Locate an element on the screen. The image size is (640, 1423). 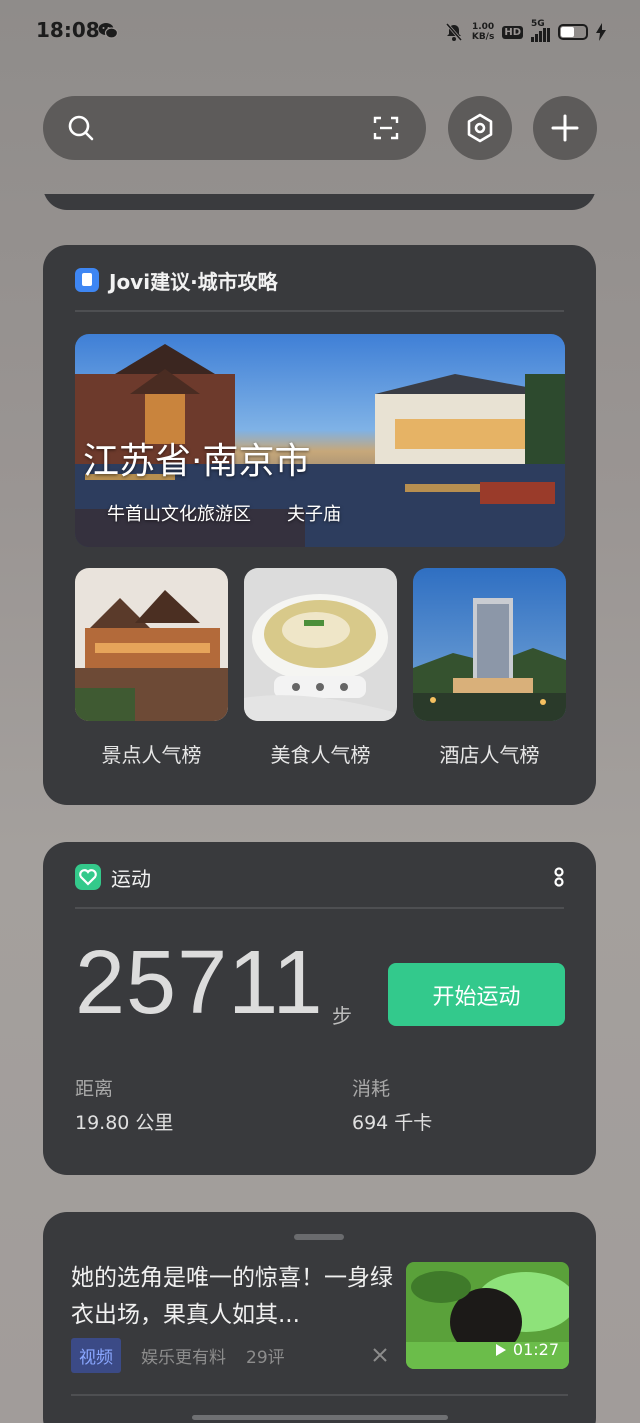
net-speed-value: 1.00 is located at coordinates (483, 27).